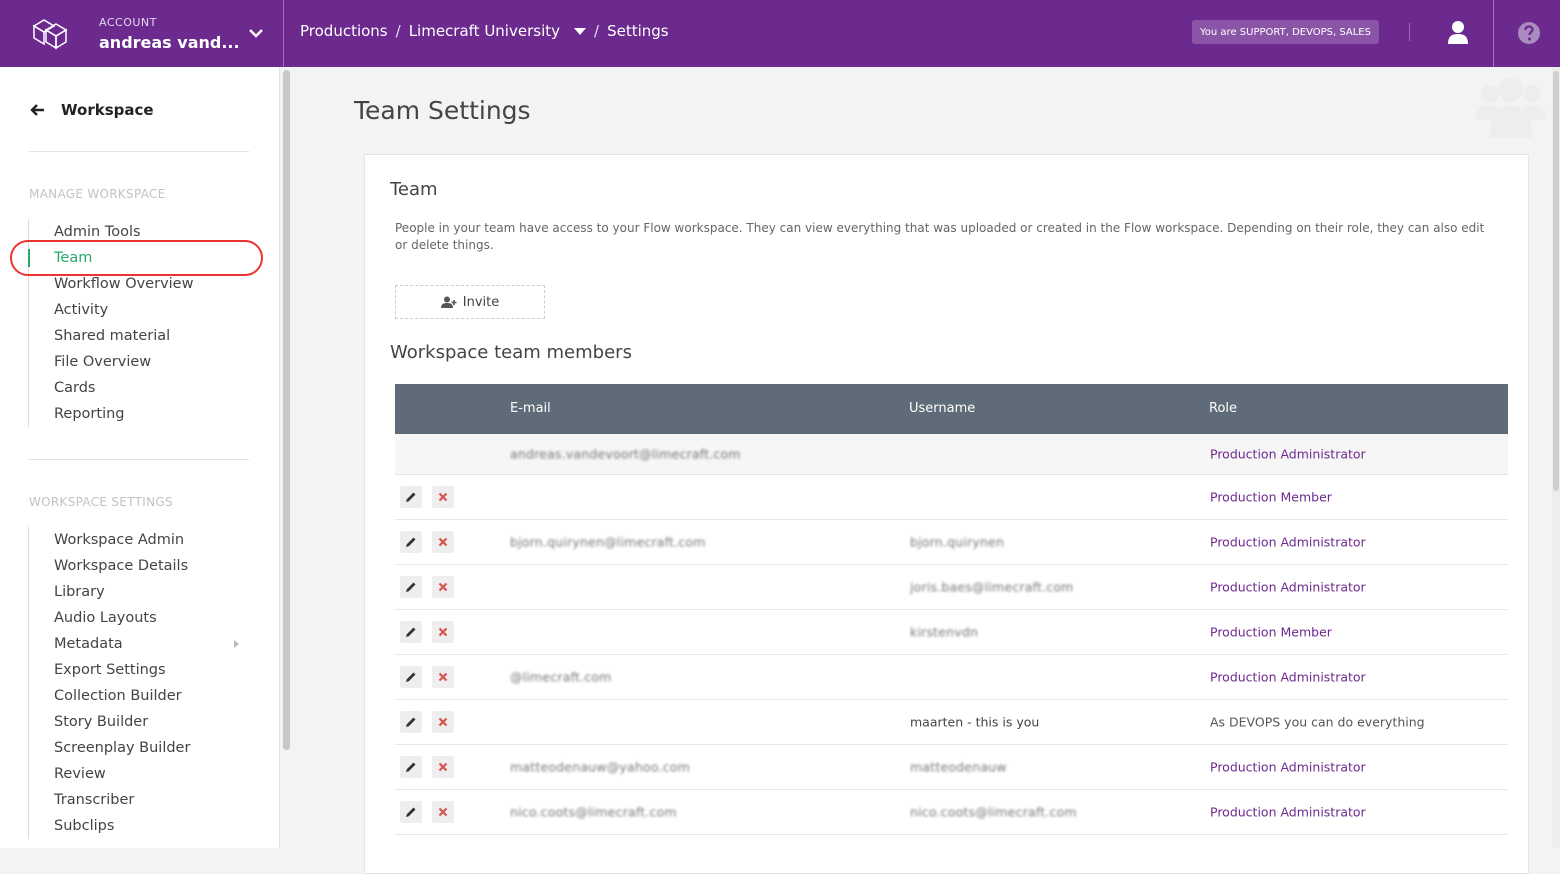 The width and height of the screenshot is (1560, 874). Describe the element at coordinates (139, 414) in the screenshot. I see `sidebar-item-reporting: Reporting` at that location.